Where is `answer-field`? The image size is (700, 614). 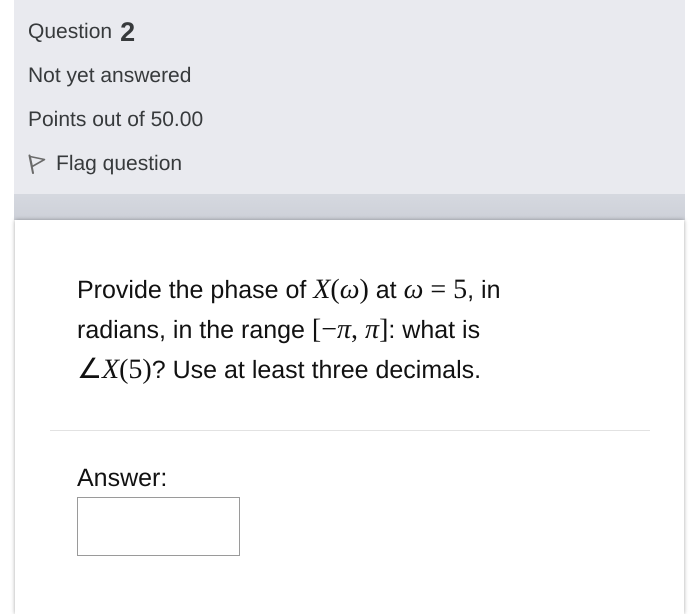
answer-field is located at coordinates (158, 526).